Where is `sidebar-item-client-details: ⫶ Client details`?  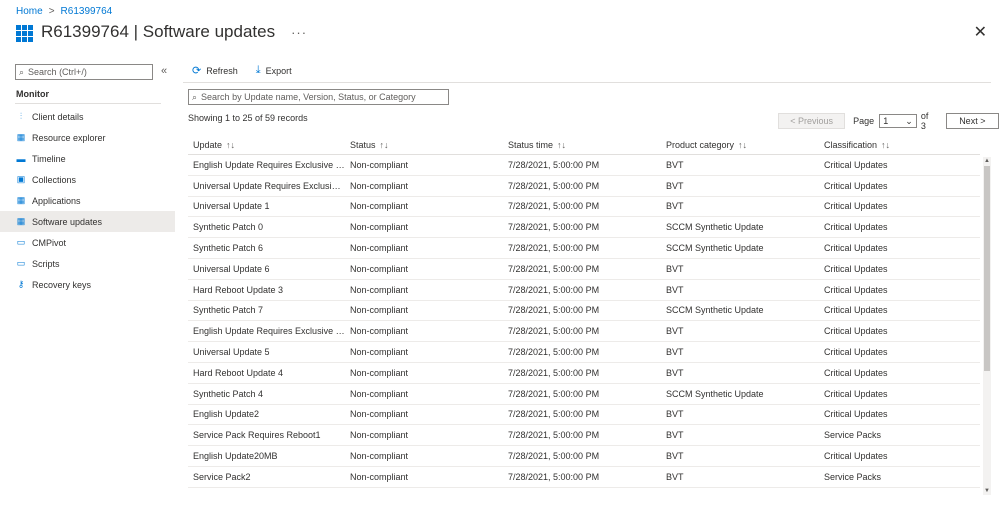
sidebar-item-client-details: ⫶ Client details is located at coordinates (87, 116).